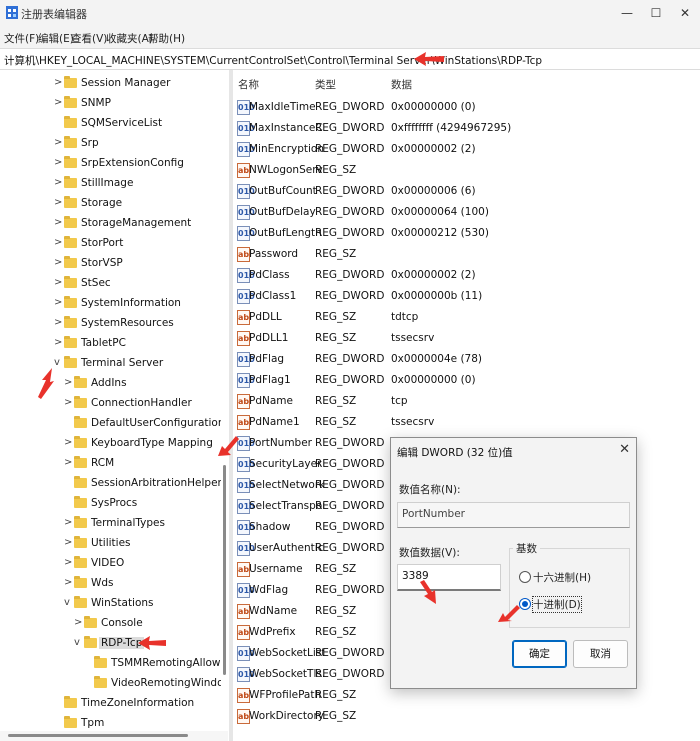 This screenshot has width=700, height=741. I want to click on cancel-button: 取消, so click(600, 654).